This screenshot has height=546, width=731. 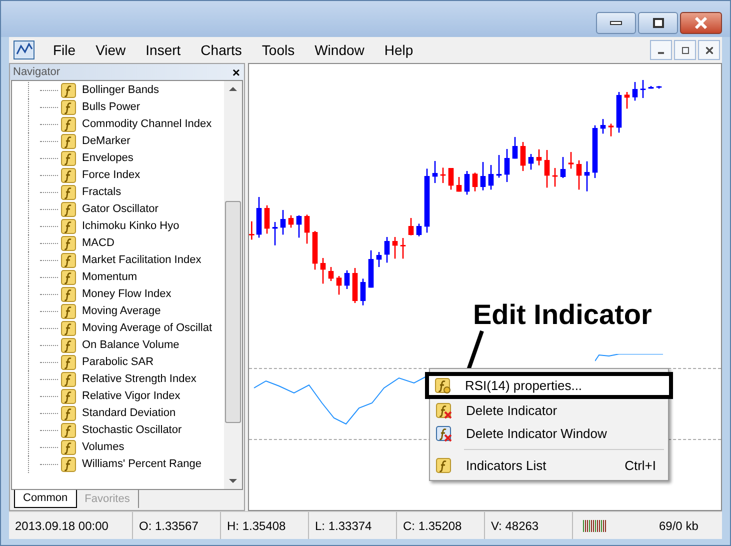 What do you see at coordinates (118, 362) in the screenshot?
I see `indicator-item: Parabolic SAR` at bounding box center [118, 362].